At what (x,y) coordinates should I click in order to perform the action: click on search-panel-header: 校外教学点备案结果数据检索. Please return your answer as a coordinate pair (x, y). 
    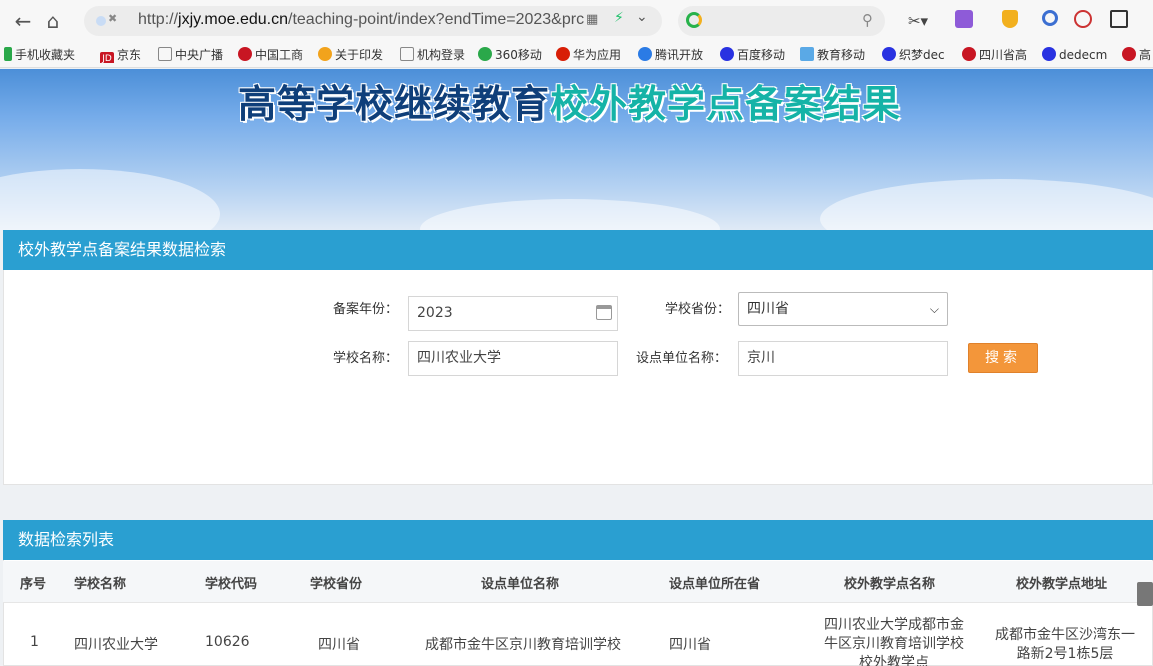
    Looking at the image, I should click on (578, 250).